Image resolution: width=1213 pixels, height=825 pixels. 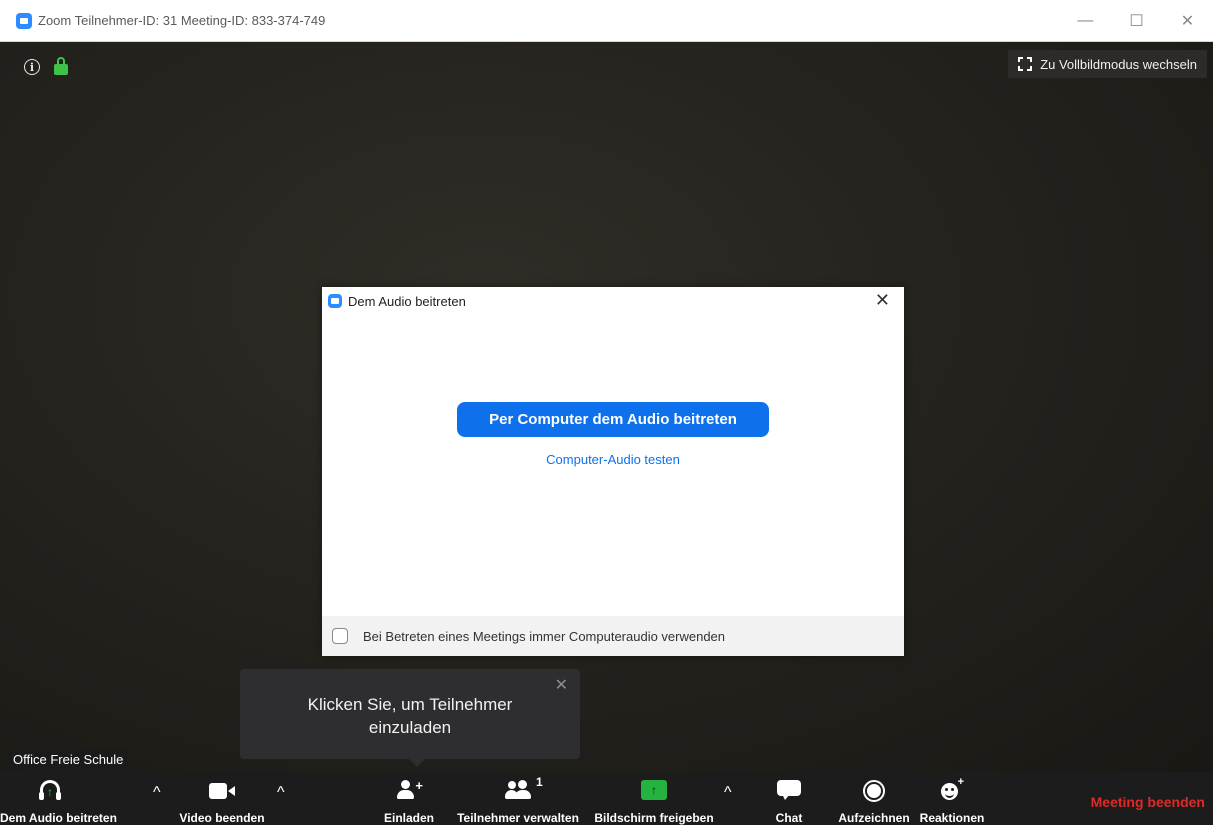 What do you see at coordinates (952, 818) in the screenshot?
I see `reactions-label: Reaktionen` at bounding box center [952, 818].